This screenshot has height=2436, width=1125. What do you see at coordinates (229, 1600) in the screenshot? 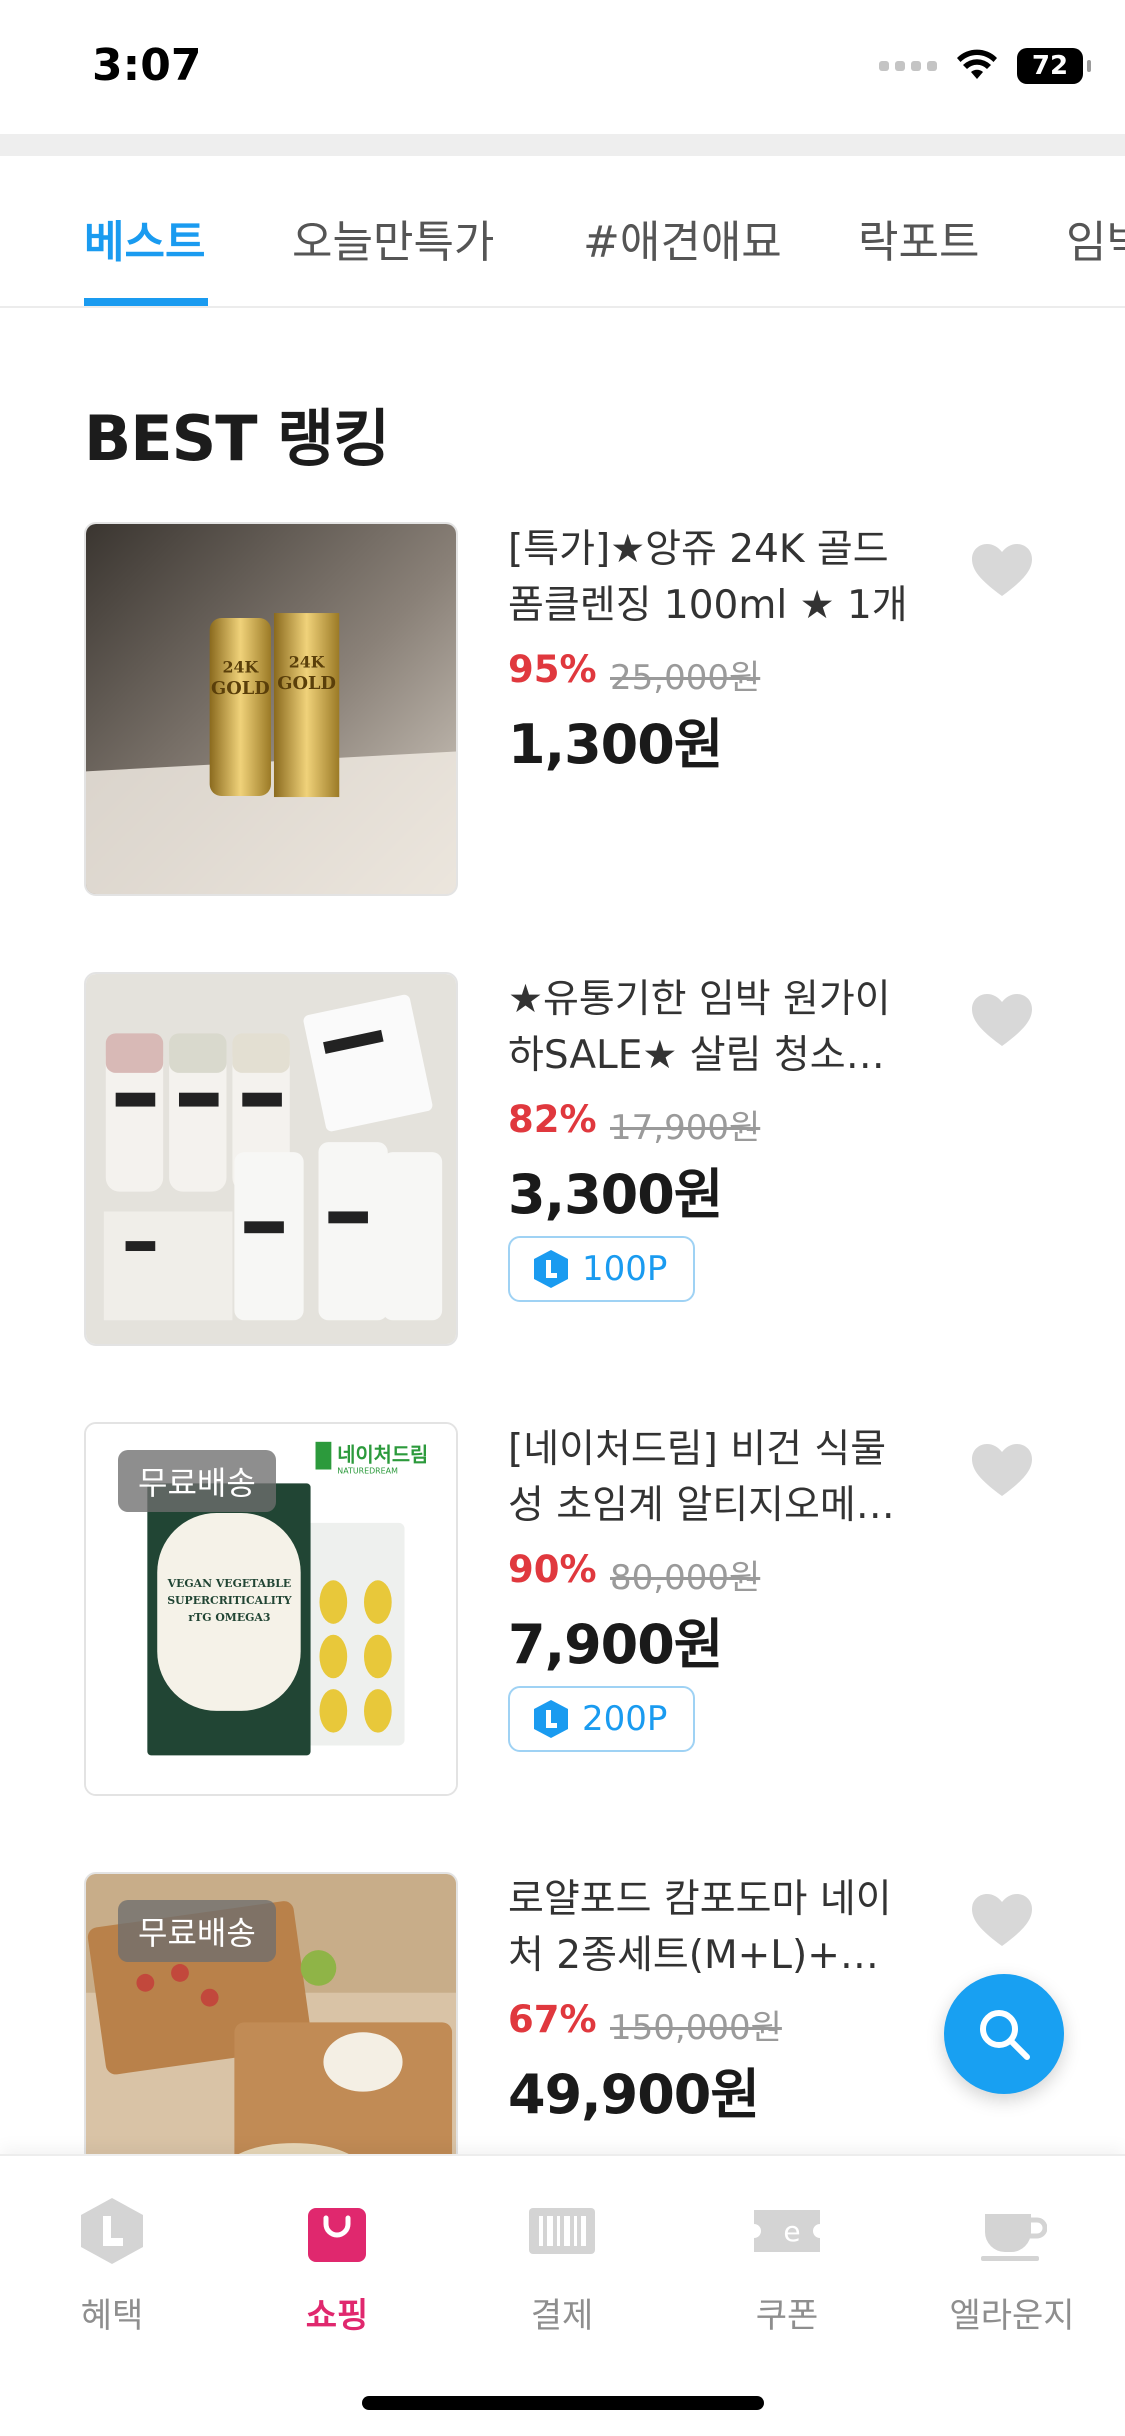
I see `pack-text-line-2: SUPERCRITICALITY` at bounding box center [229, 1600].